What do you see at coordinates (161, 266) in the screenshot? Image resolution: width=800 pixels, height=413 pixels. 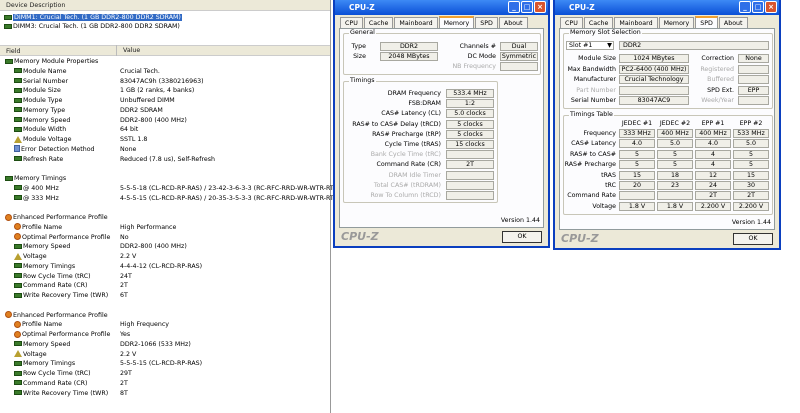 I see `value-cell: 4-4-4-12 (CL-RCD-RP-RAS)` at bounding box center [161, 266].